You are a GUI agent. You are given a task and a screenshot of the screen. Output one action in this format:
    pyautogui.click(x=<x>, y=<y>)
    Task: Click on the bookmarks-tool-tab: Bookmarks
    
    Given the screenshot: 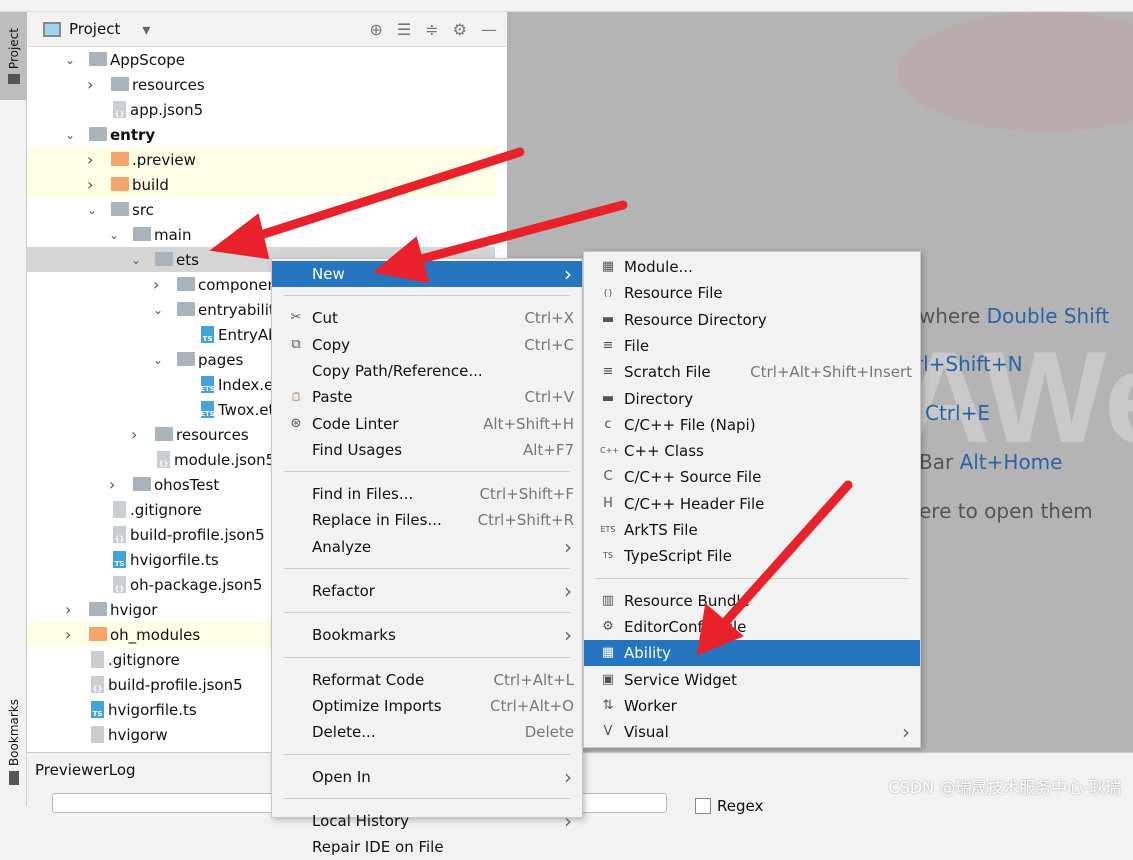 What is the action you would take?
    pyautogui.click(x=13, y=742)
    